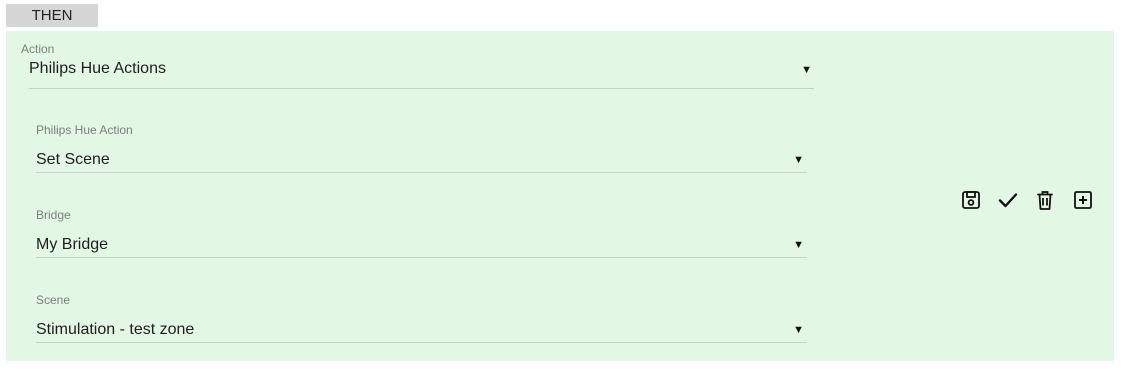  Describe the element at coordinates (38, 49) in the screenshot. I see `action-label: Action` at that location.